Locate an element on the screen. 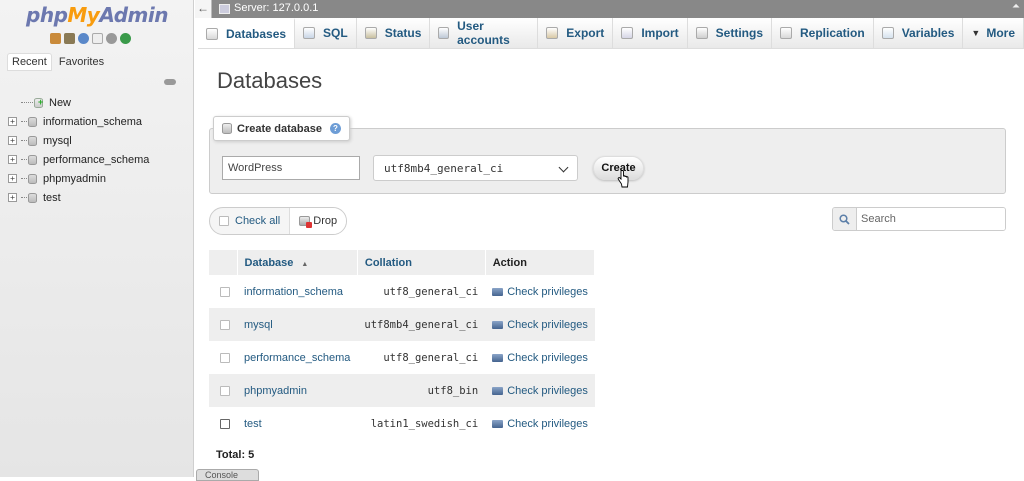 Image resolution: width=1024 pixels, height=481 pixels. tab-recent: Recent is located at coordinates (29, 62).